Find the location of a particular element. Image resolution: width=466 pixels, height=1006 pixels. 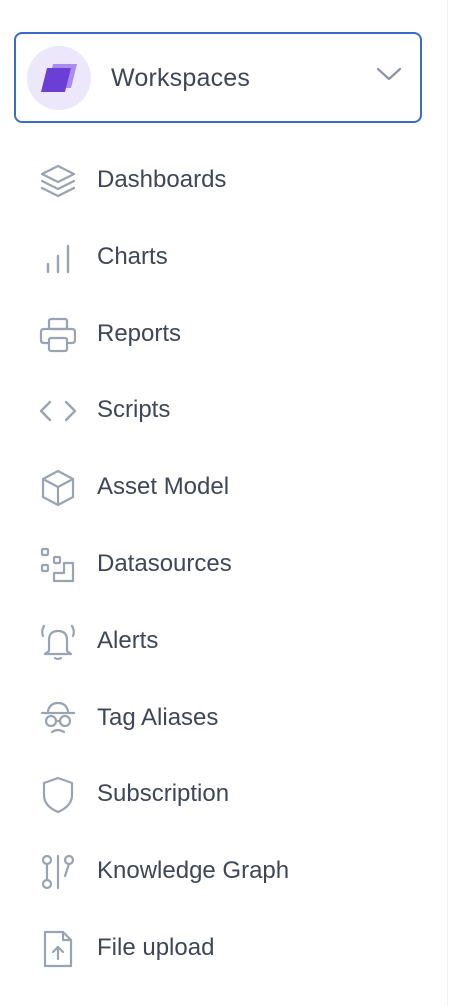

nav-item-alerts: Alerts is located at coordinates (224, 641).